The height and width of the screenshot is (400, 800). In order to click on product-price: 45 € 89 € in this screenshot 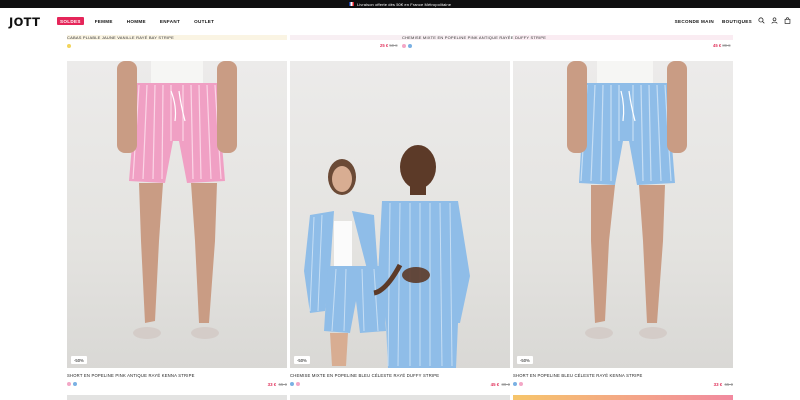, I will do `click(500, 384)`.